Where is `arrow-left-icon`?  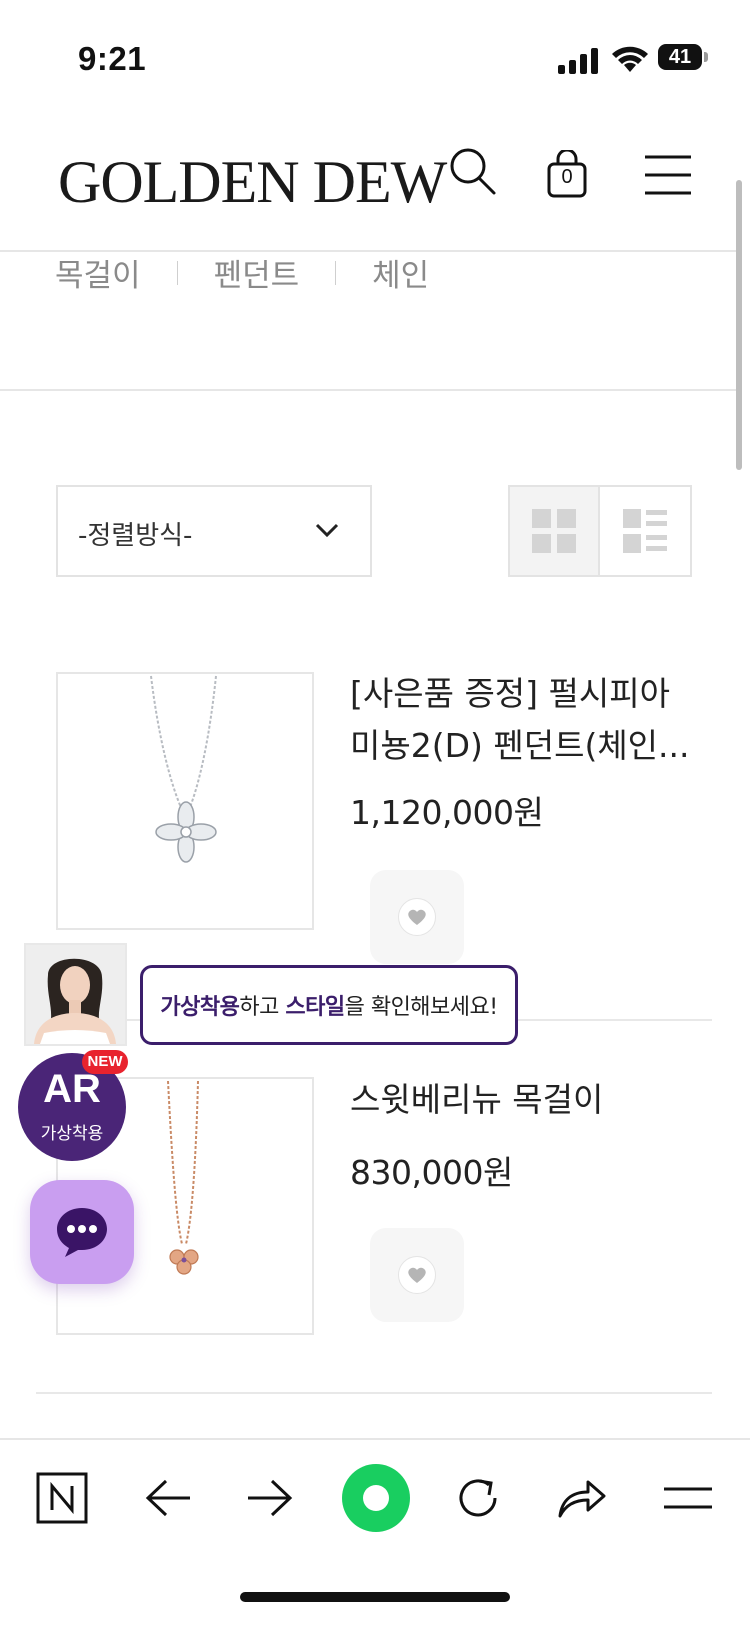 arrow-left-icon is located at coordinates (167, 1498).